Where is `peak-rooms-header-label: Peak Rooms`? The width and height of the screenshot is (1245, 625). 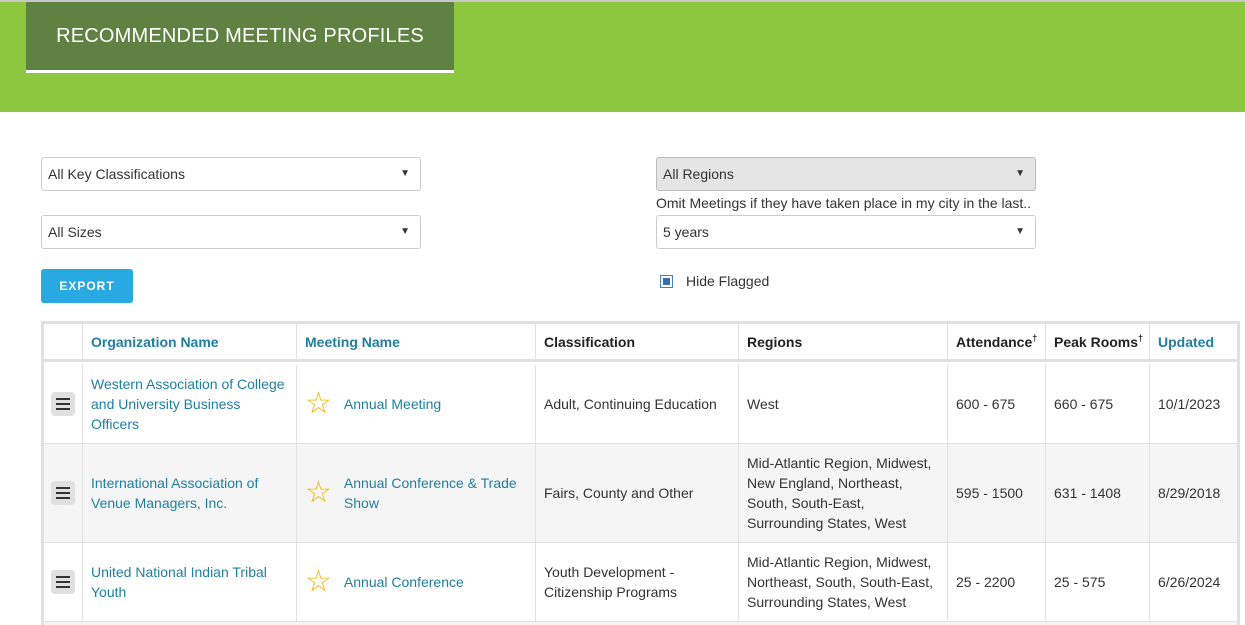 peak-rooms-header-label: Peak Rooms is located at coordinates (1096, 341).